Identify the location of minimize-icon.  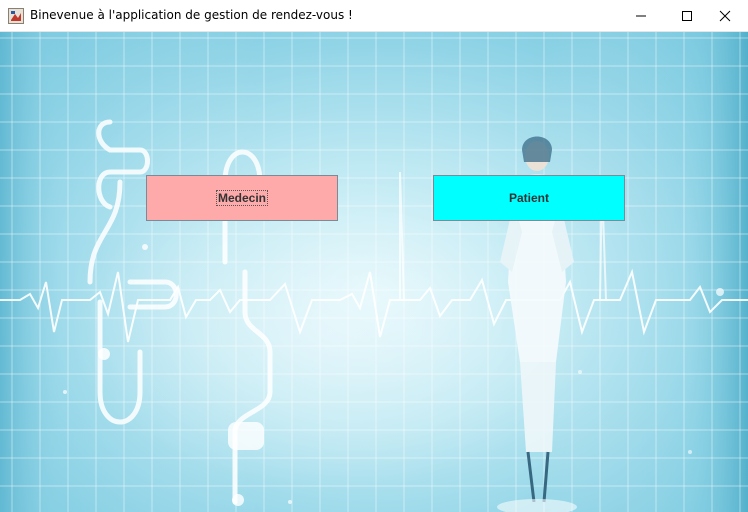
(641, 16).